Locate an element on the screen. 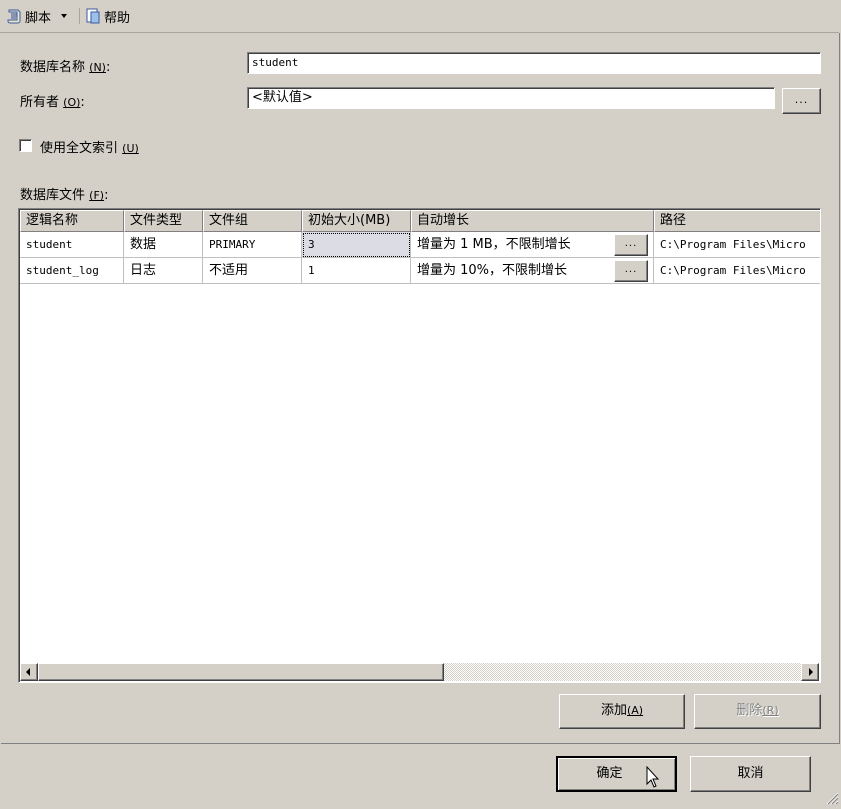 Image resolution: width=841 pixels, height=809 pixels. db-name-label: 数据库名称 is located at coordinates (53, 67).